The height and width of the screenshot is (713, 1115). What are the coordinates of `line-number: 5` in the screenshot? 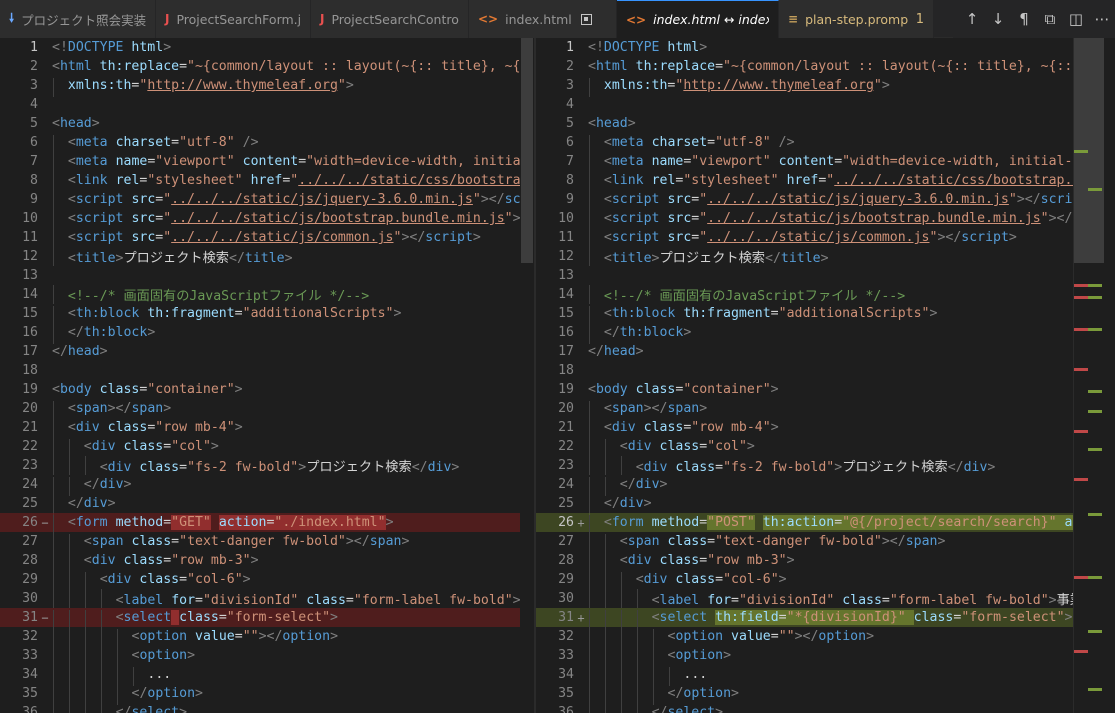 It's located at (34, 123).